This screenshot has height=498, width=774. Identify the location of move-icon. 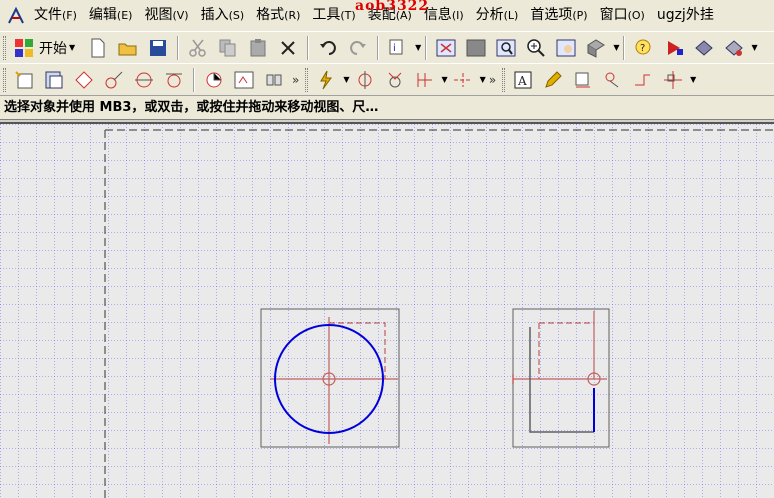
(673, 79).